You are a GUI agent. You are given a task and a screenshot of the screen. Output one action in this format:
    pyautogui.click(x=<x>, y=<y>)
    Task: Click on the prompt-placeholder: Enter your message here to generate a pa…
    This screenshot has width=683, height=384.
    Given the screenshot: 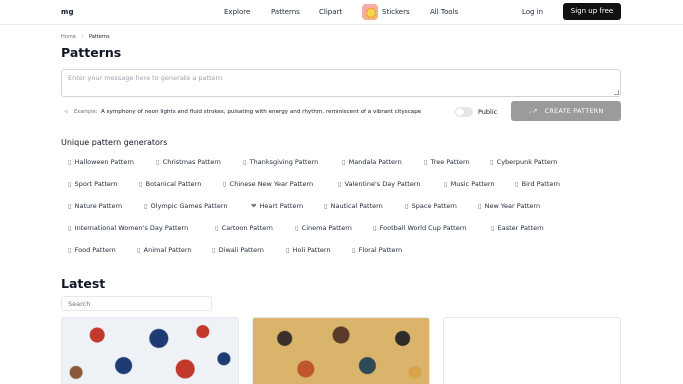 What is the action you would take?
    pyautogui.click(x=145, y=78)
    